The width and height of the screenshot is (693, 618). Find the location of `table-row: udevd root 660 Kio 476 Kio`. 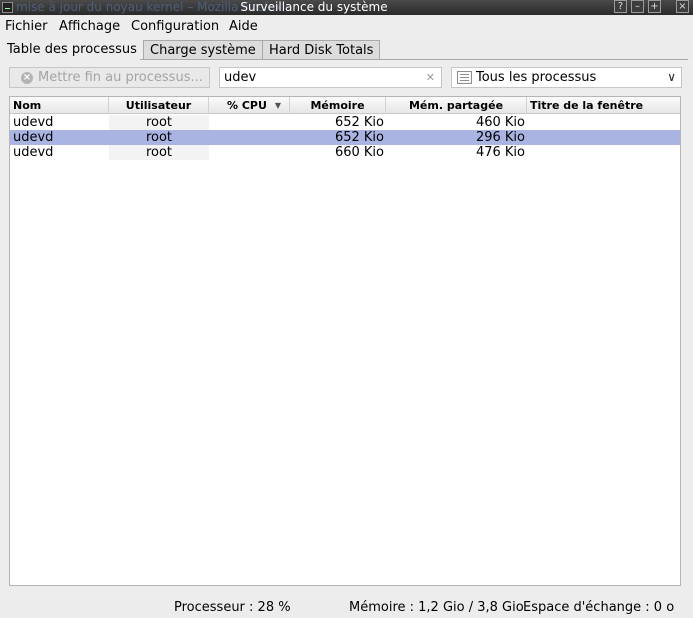

table-row: udevd root 660 Kio 476 Kio is located at coordinates (345, 152).